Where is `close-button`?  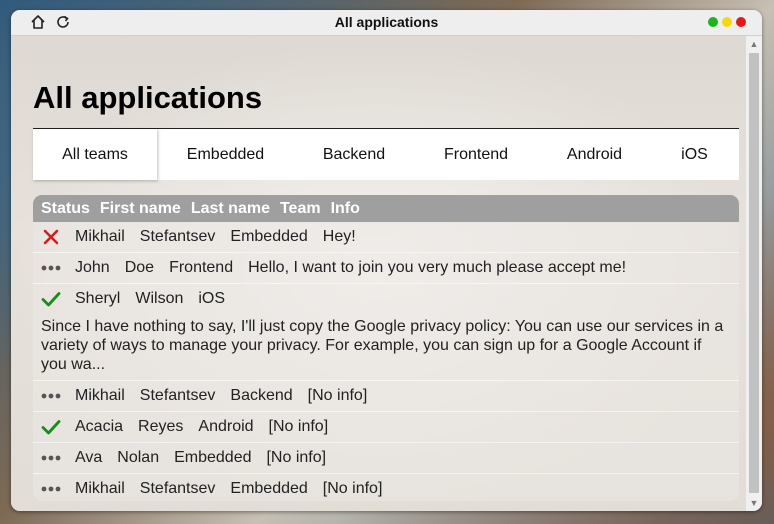 close-button is located at coordinates (741, 22).